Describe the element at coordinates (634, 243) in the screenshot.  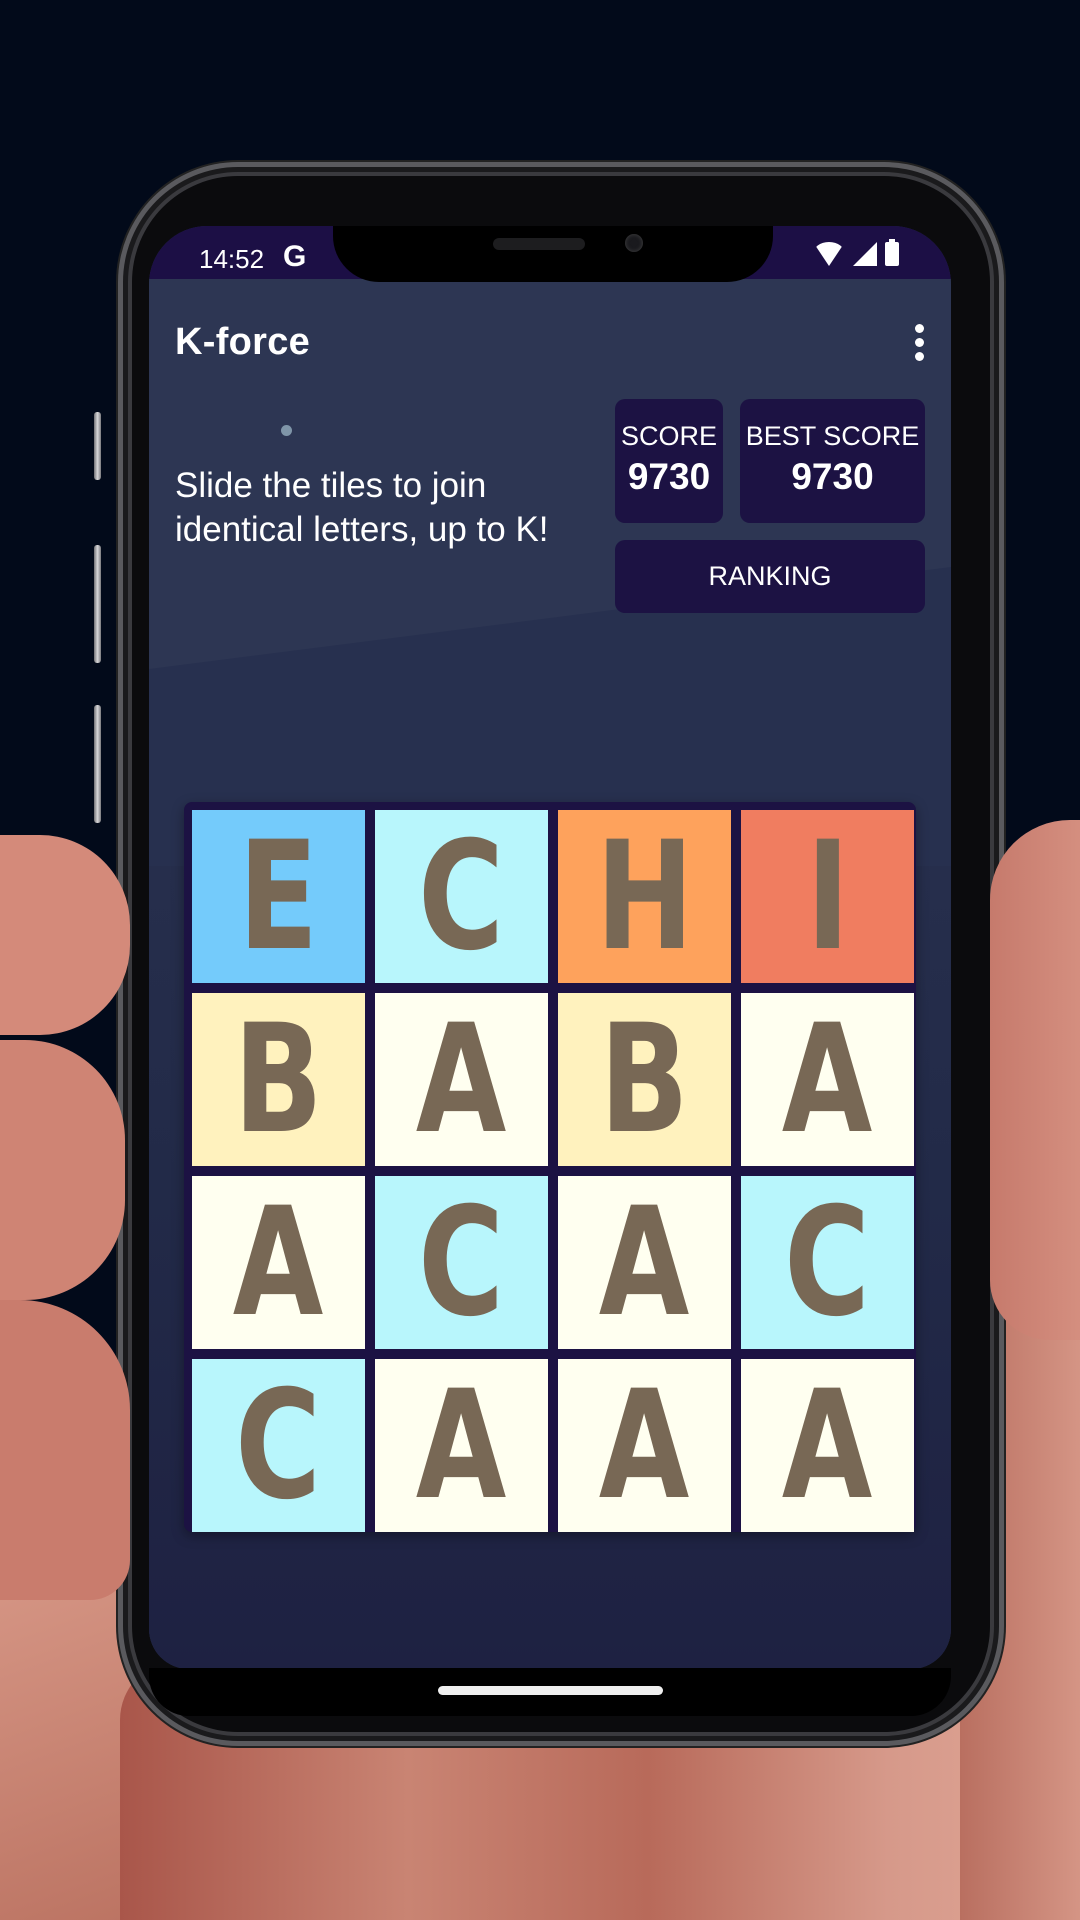
I see `front-camera` at that location.